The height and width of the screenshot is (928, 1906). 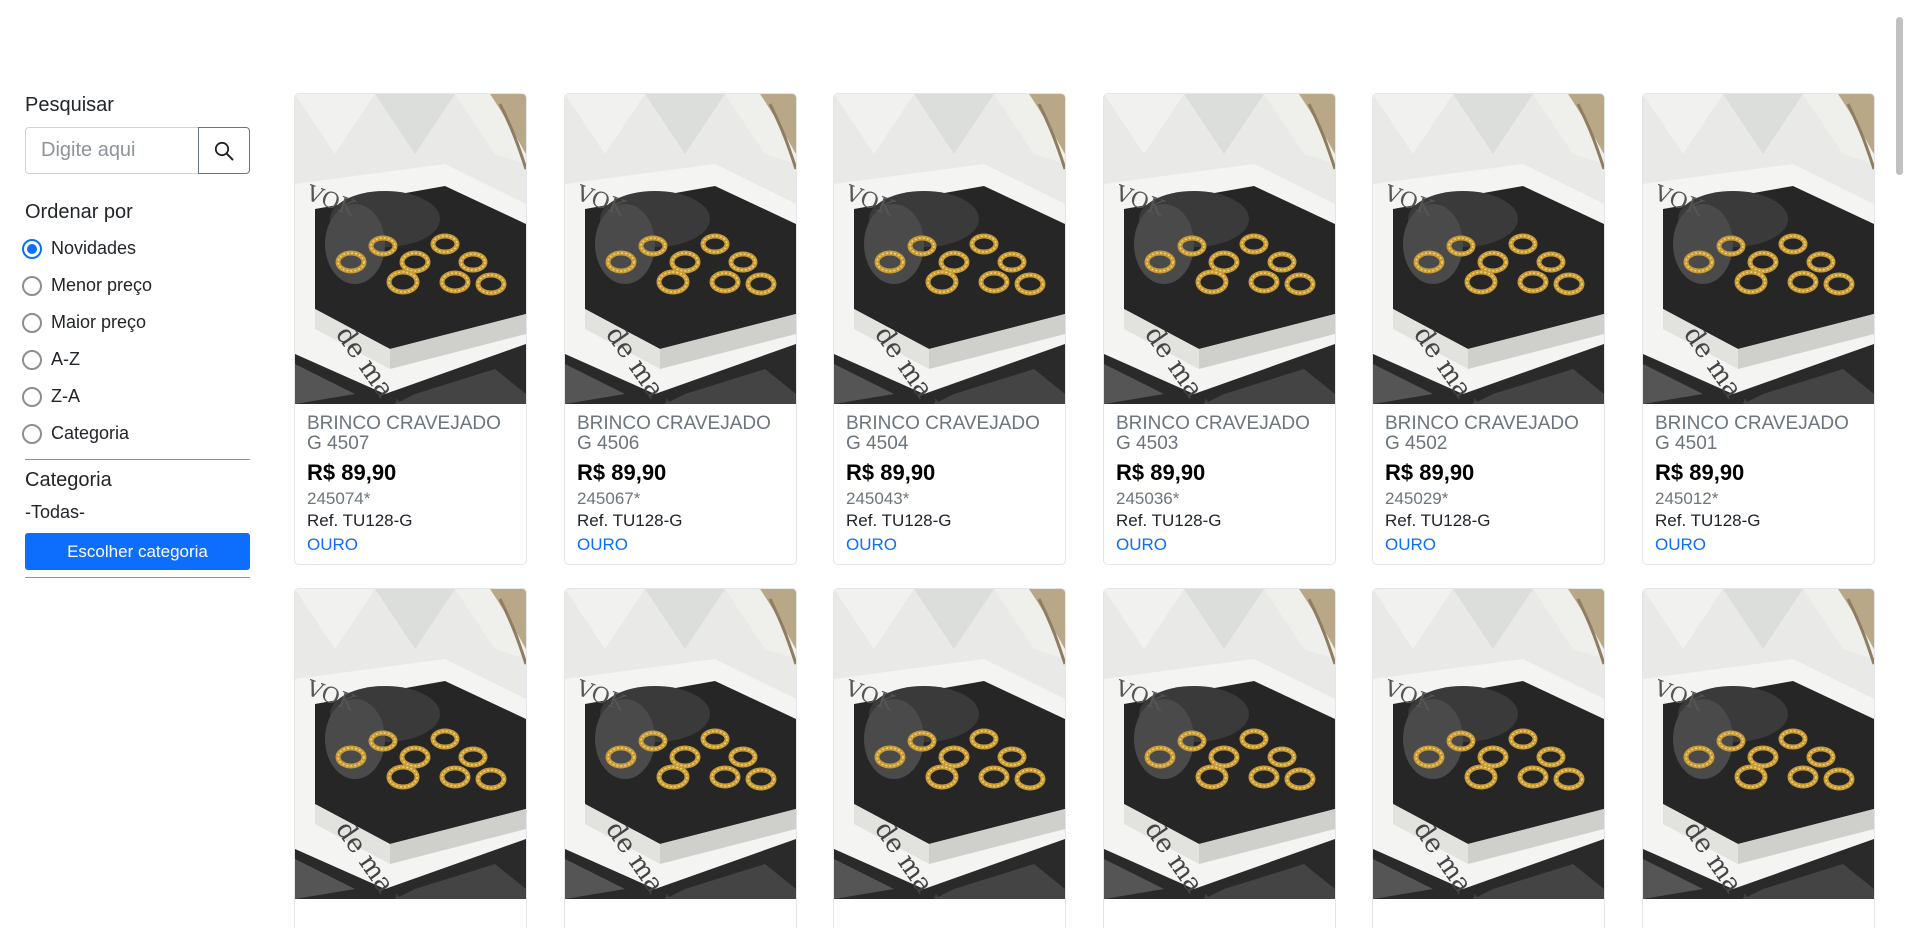 I want to click on product-code: 245067*, so click(x=609, y=498).